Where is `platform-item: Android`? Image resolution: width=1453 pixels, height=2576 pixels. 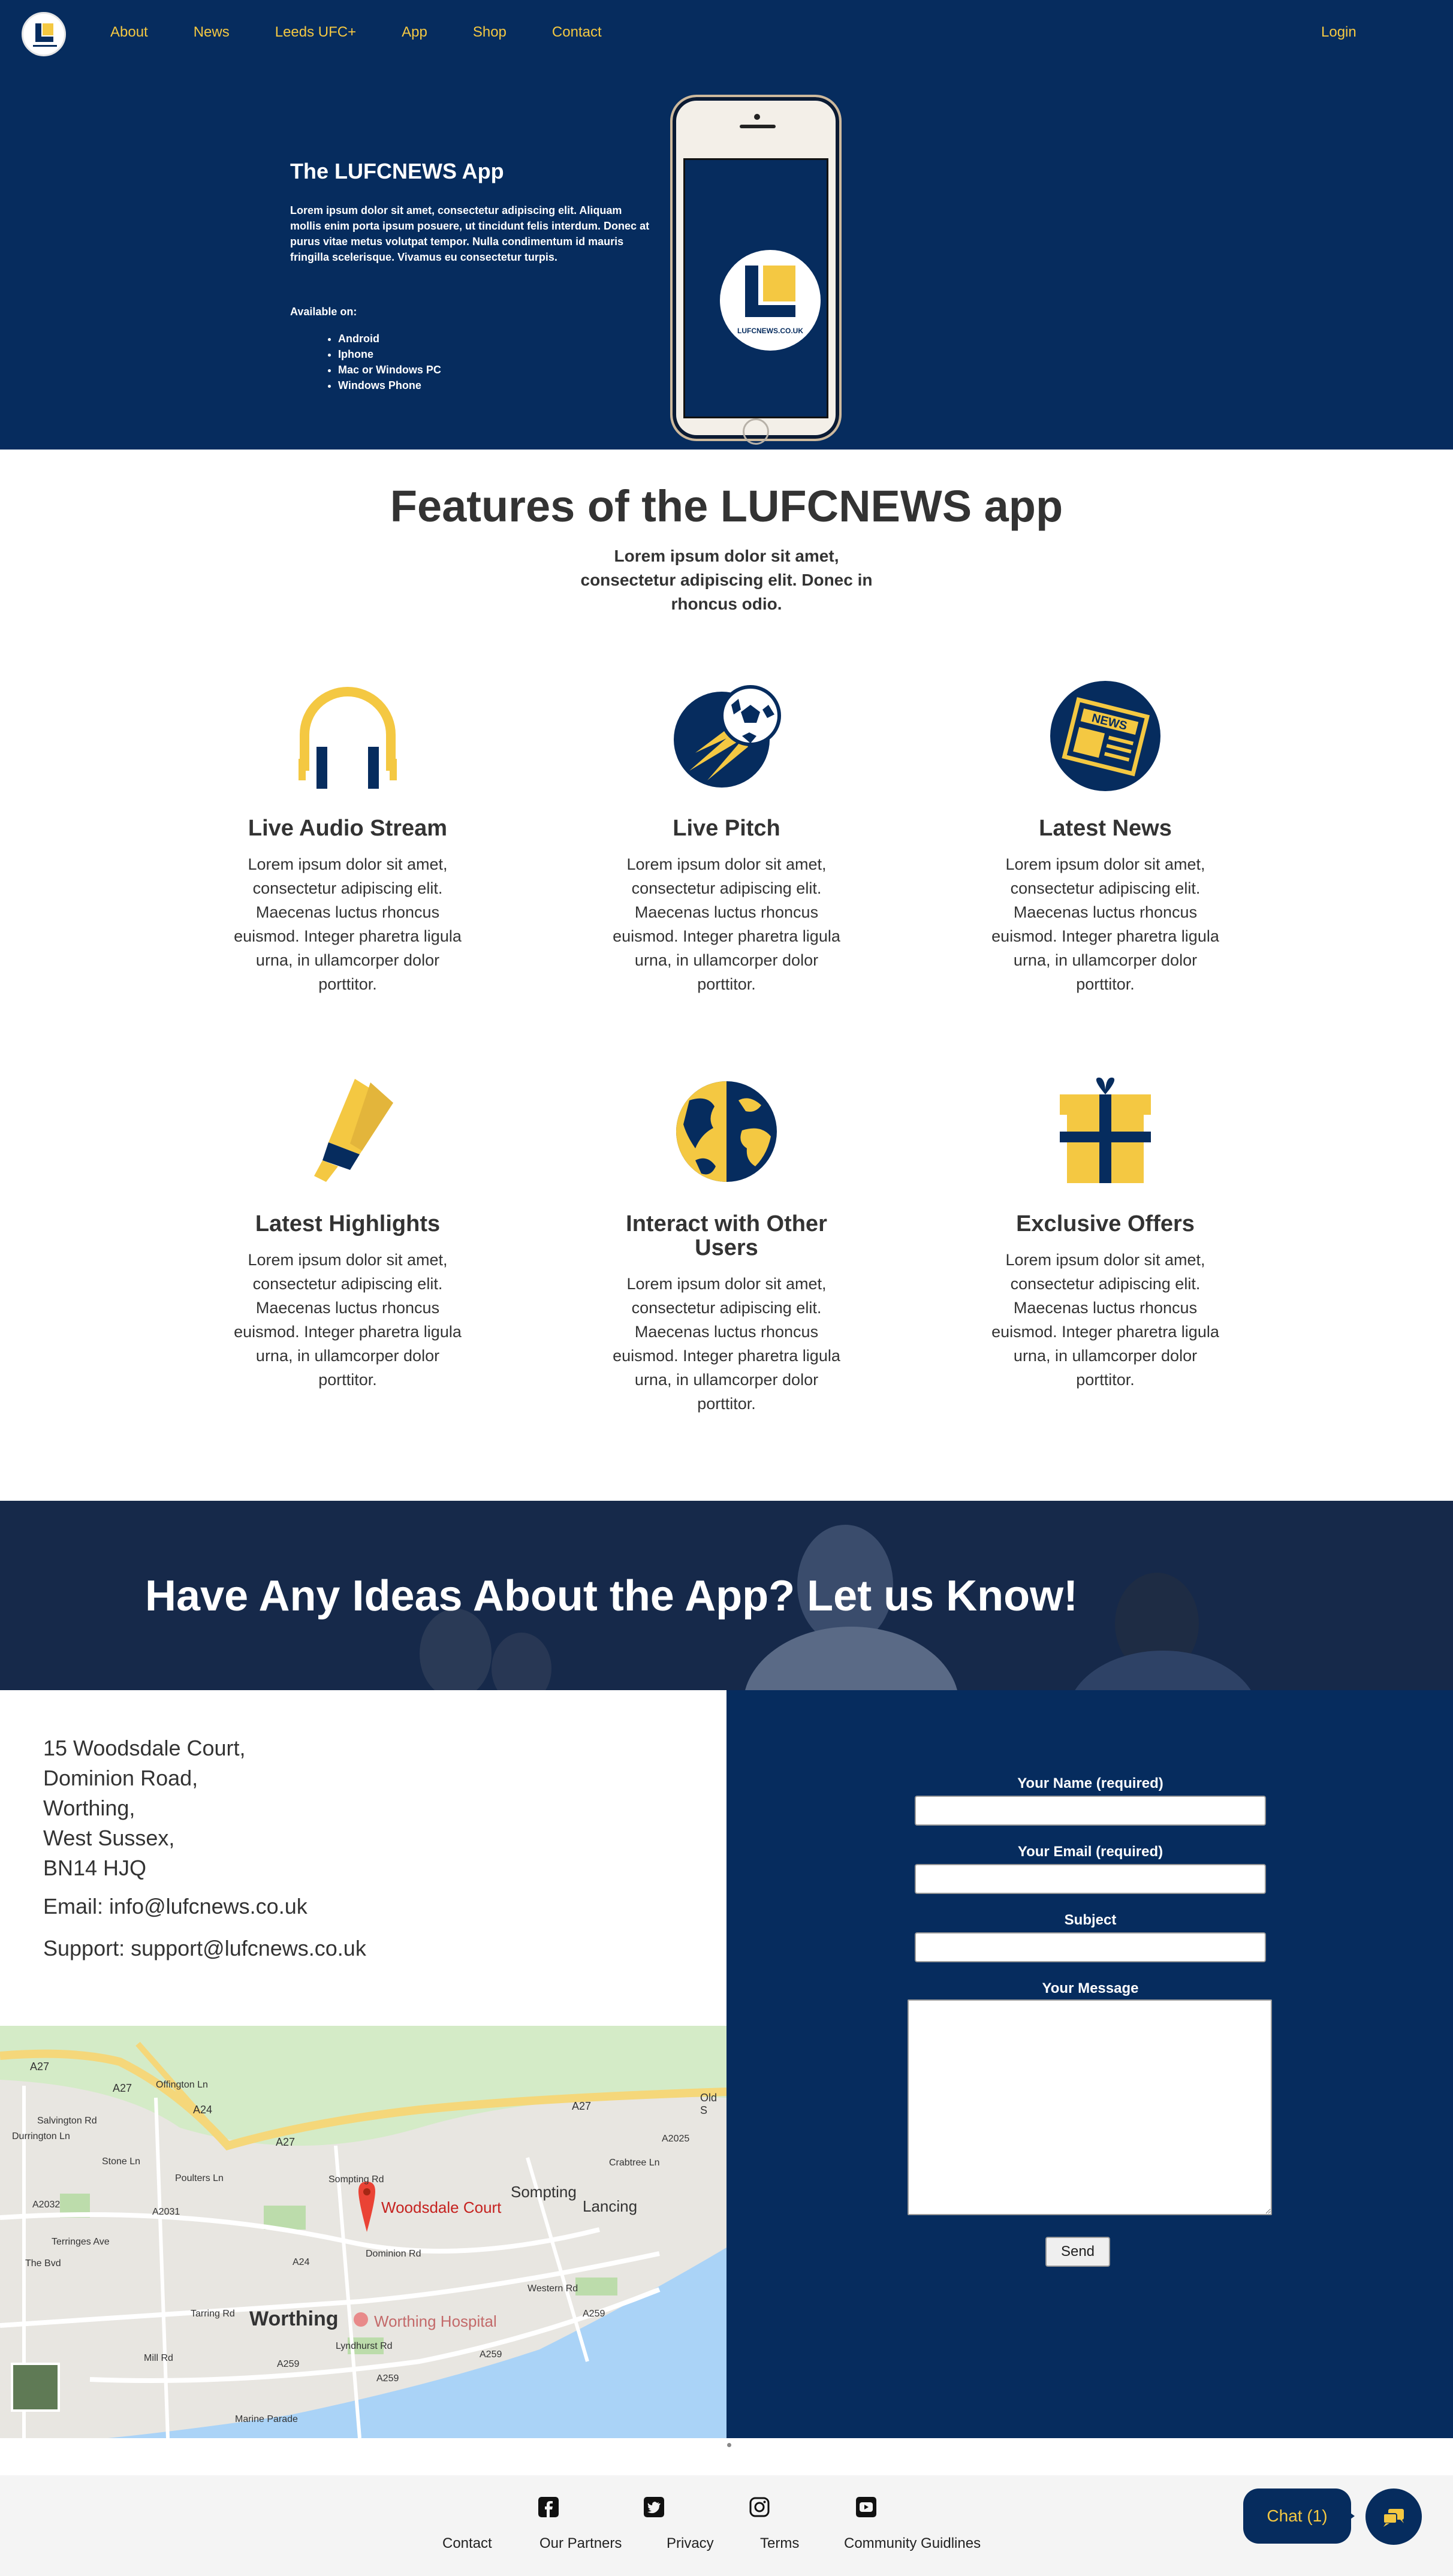 platform-item: Android is located at coordinates (390, 339).